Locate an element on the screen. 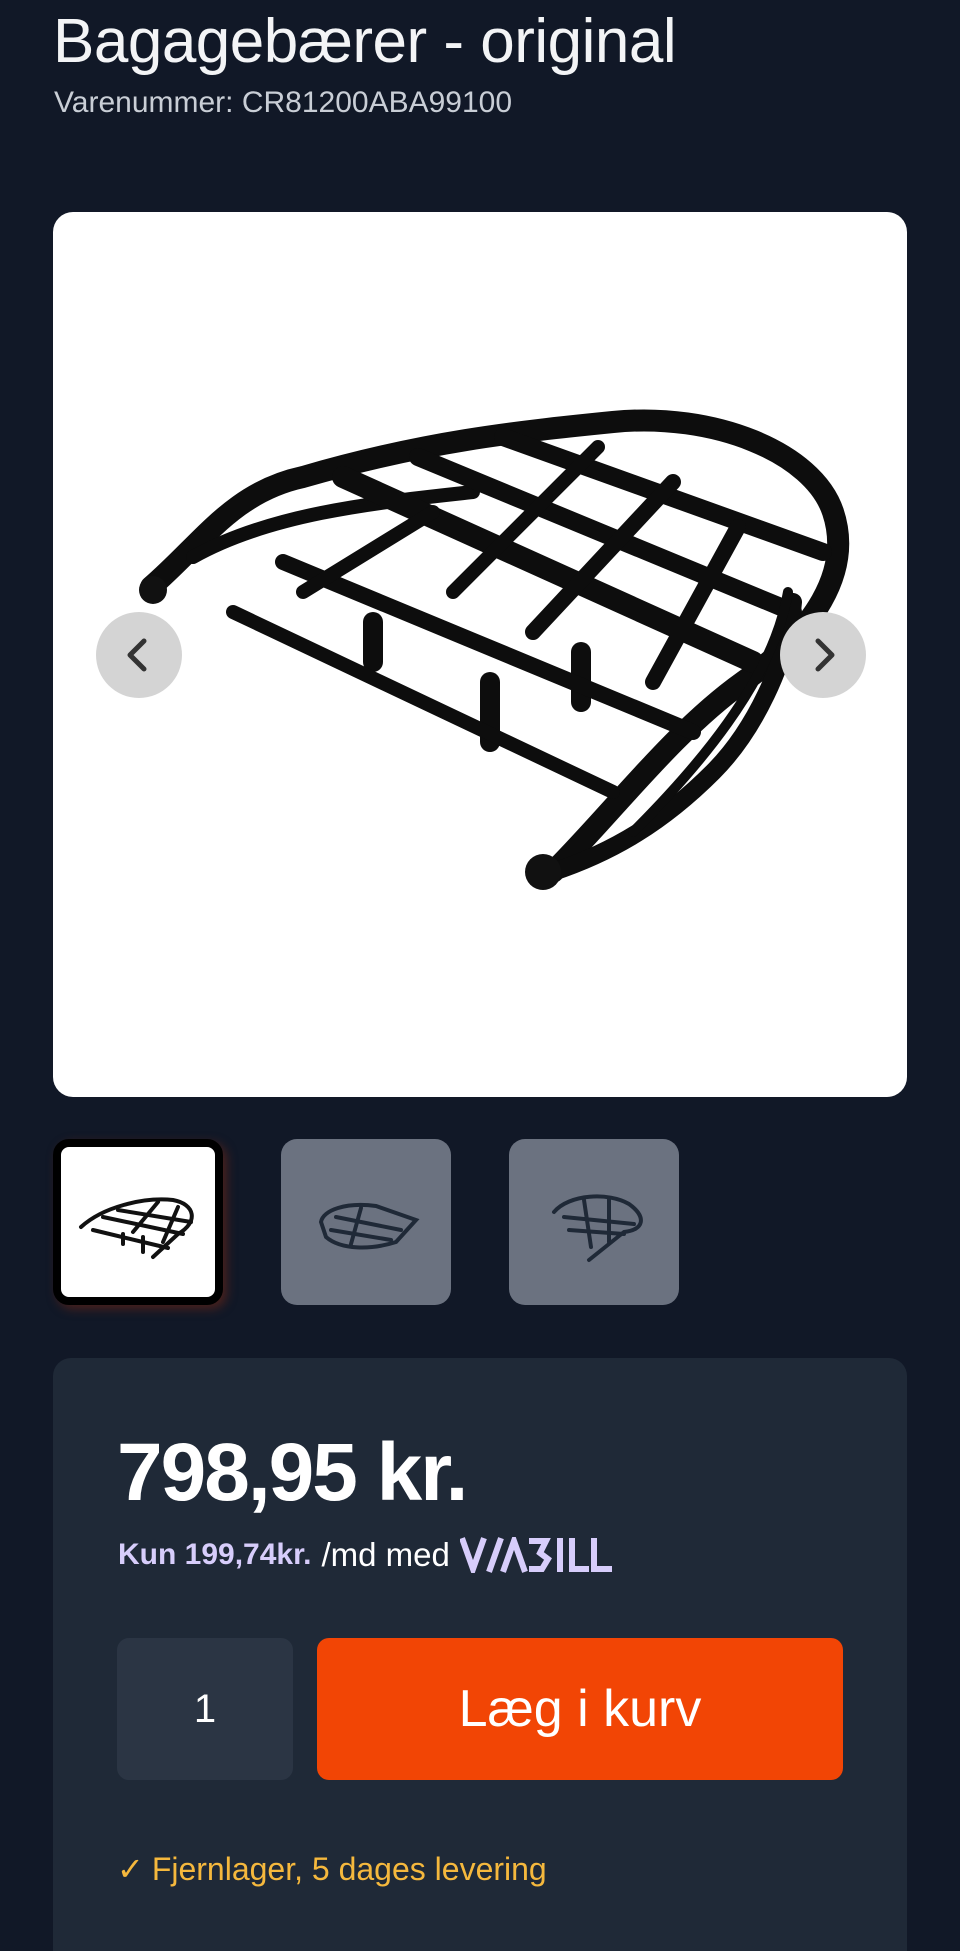  stock-status: ✓ Fjernlager, 5 dages levering is located at coordinates (332, 1869).